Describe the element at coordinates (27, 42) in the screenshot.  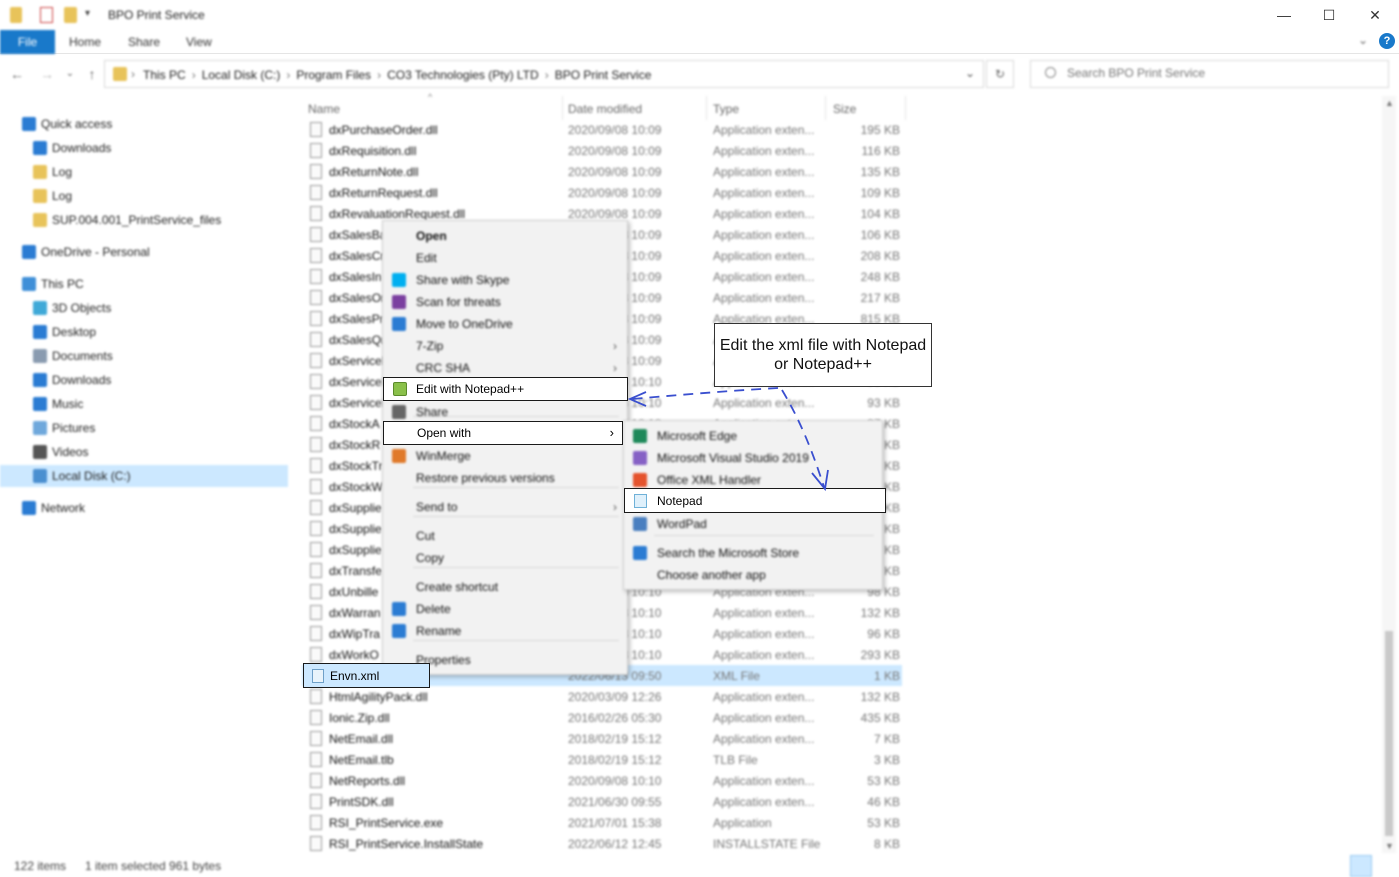
I see `tab-file: File` at that location.